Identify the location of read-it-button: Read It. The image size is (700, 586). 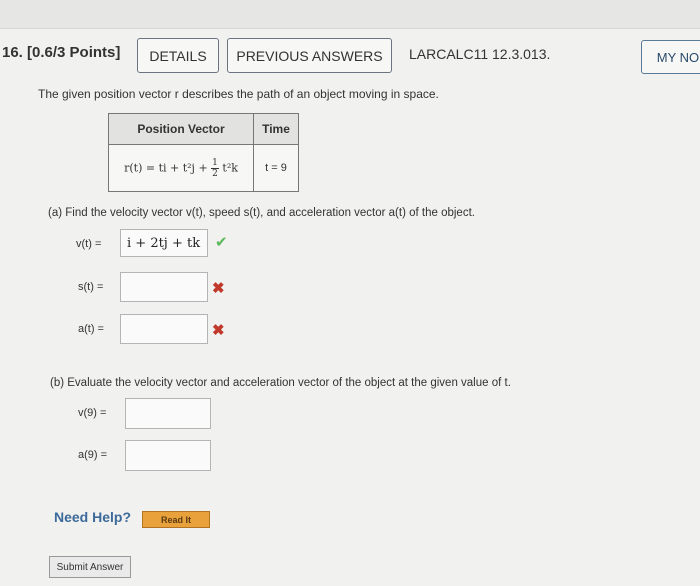
(176, 519).